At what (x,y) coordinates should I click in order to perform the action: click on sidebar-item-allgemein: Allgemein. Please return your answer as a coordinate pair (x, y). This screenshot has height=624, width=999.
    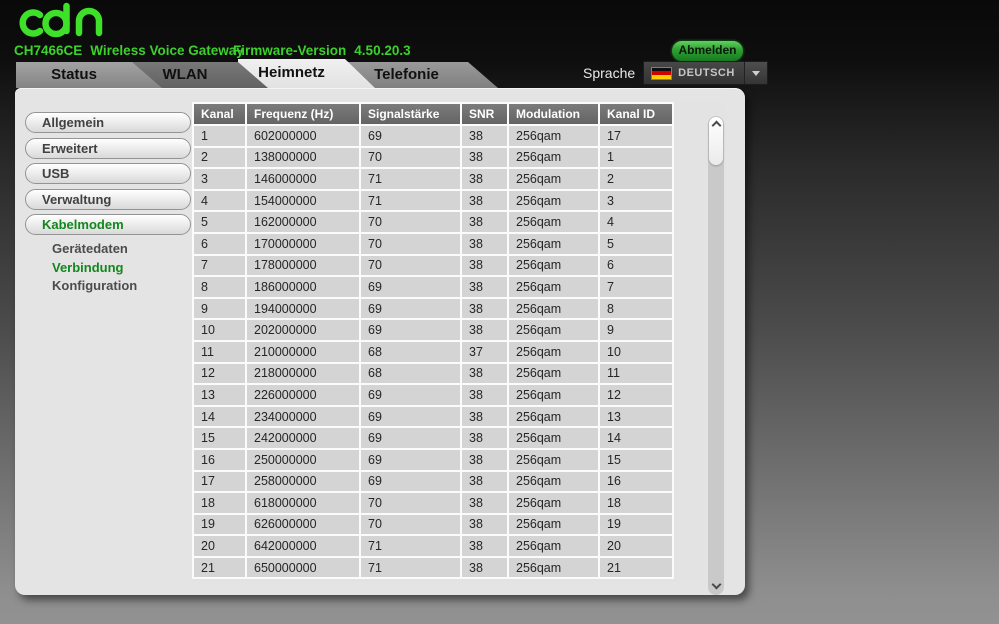
    Looking at the image, I should click on (108, 122).